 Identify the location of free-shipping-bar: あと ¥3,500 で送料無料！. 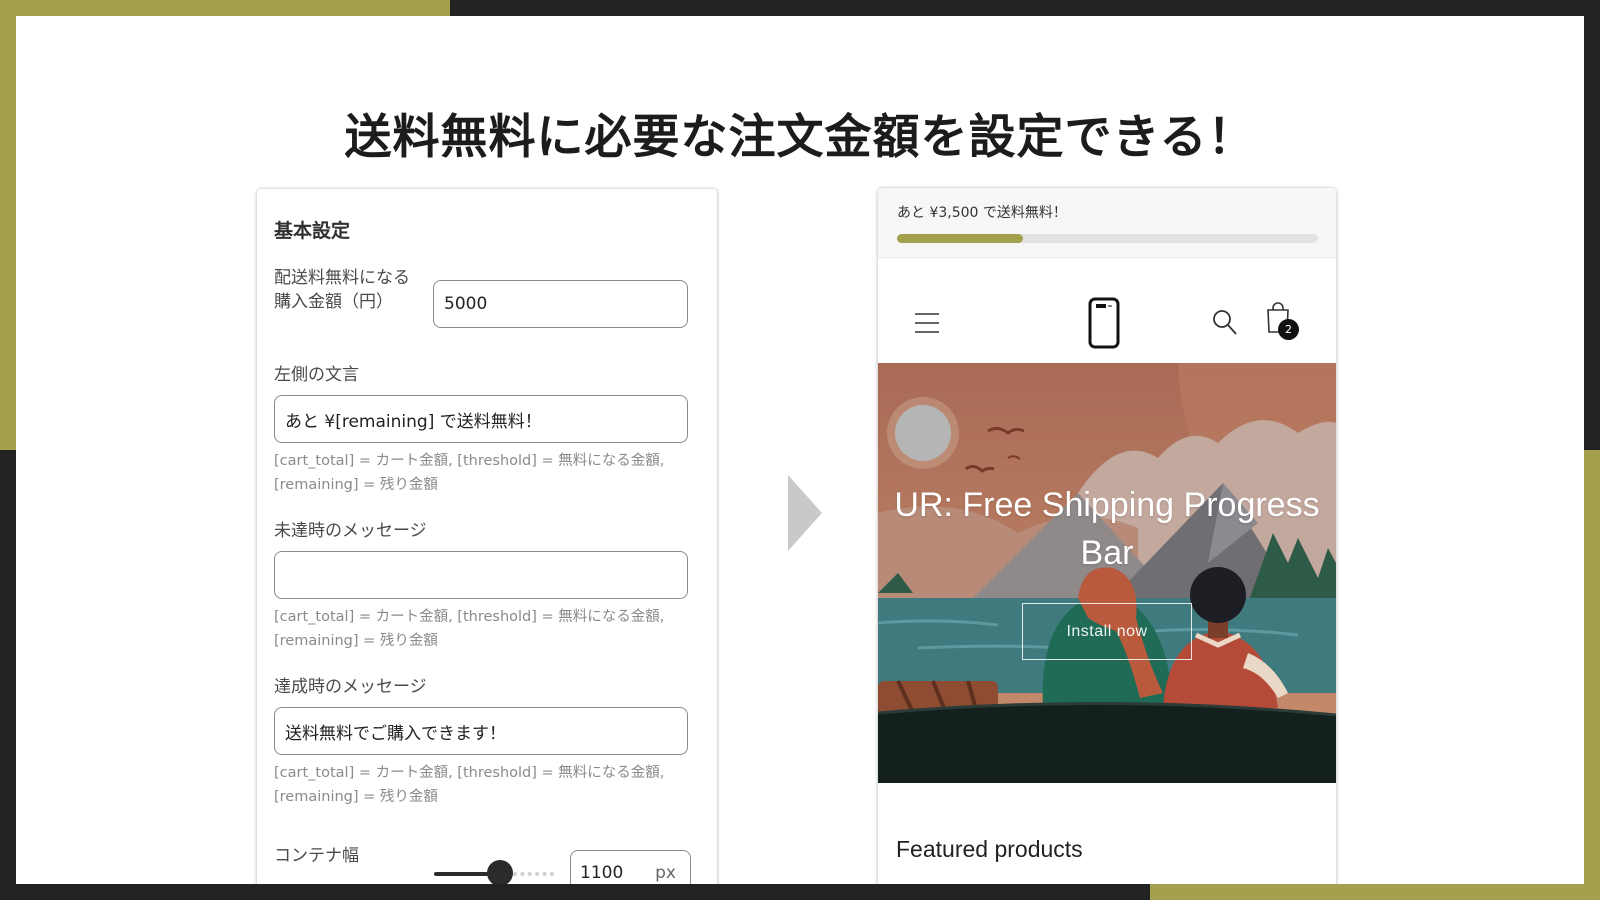
(1107, 223).